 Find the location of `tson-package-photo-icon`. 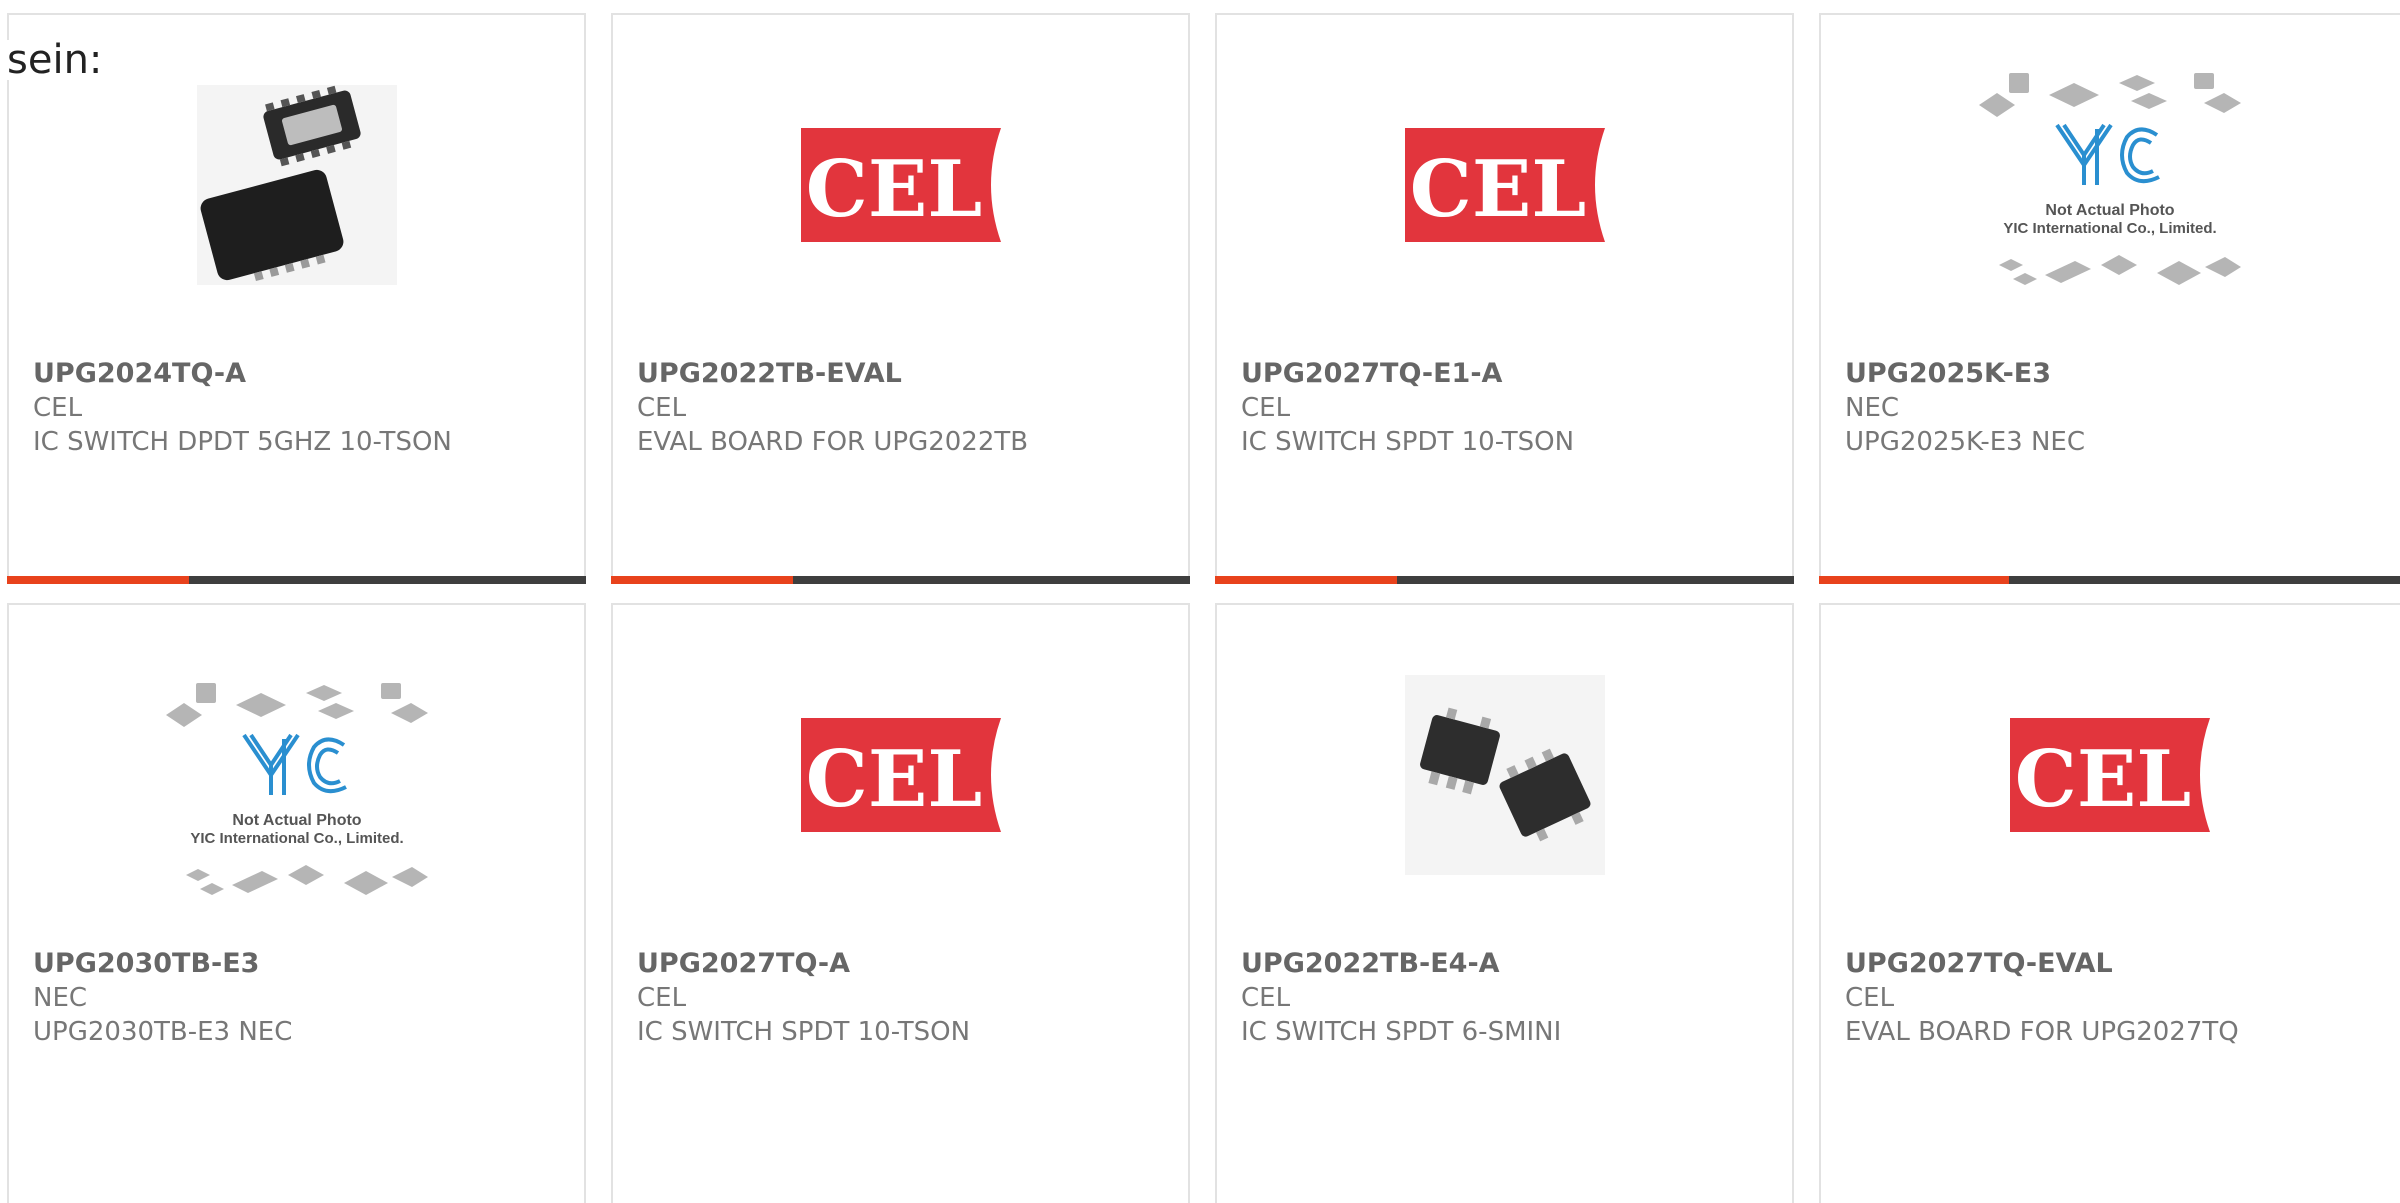

tson-package-photo-icon is located at coordinates (296, 185).